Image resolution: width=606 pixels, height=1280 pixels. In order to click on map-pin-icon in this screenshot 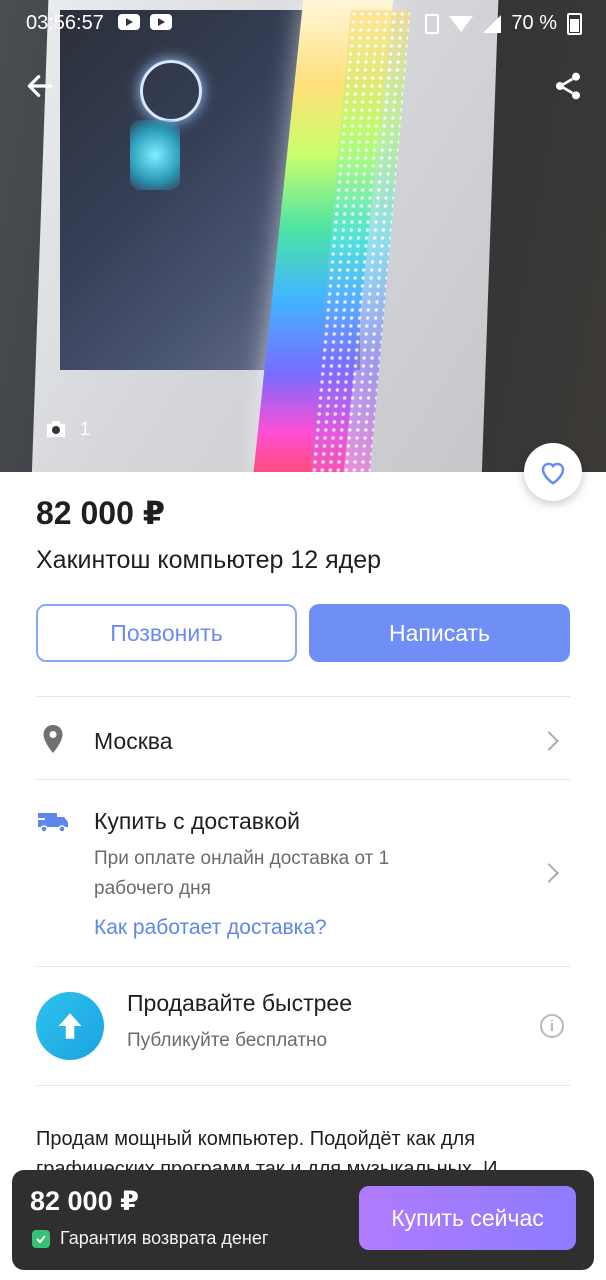, I will do `click(53, 739)`.